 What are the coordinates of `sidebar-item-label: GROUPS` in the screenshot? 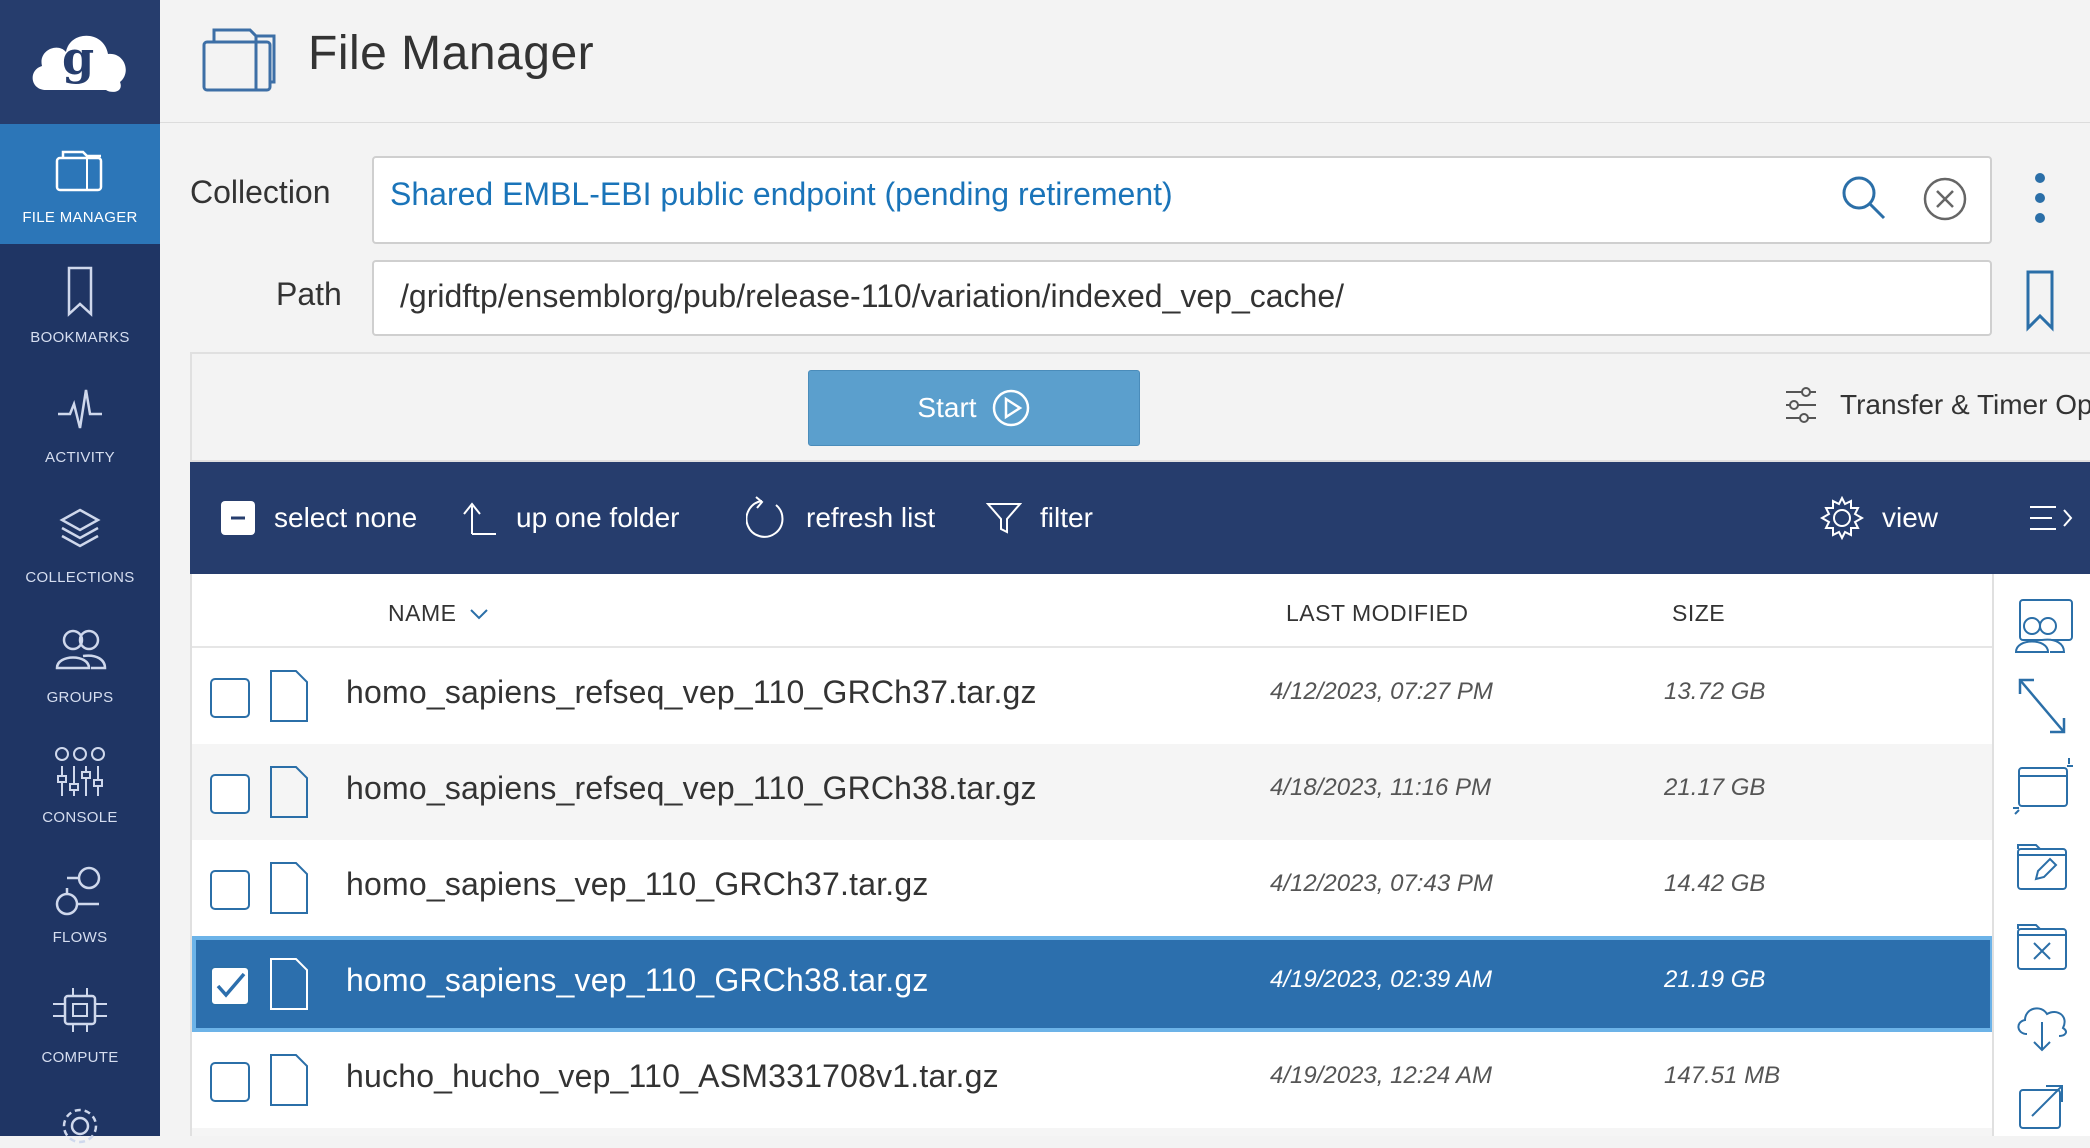 It's located at (80, 697).